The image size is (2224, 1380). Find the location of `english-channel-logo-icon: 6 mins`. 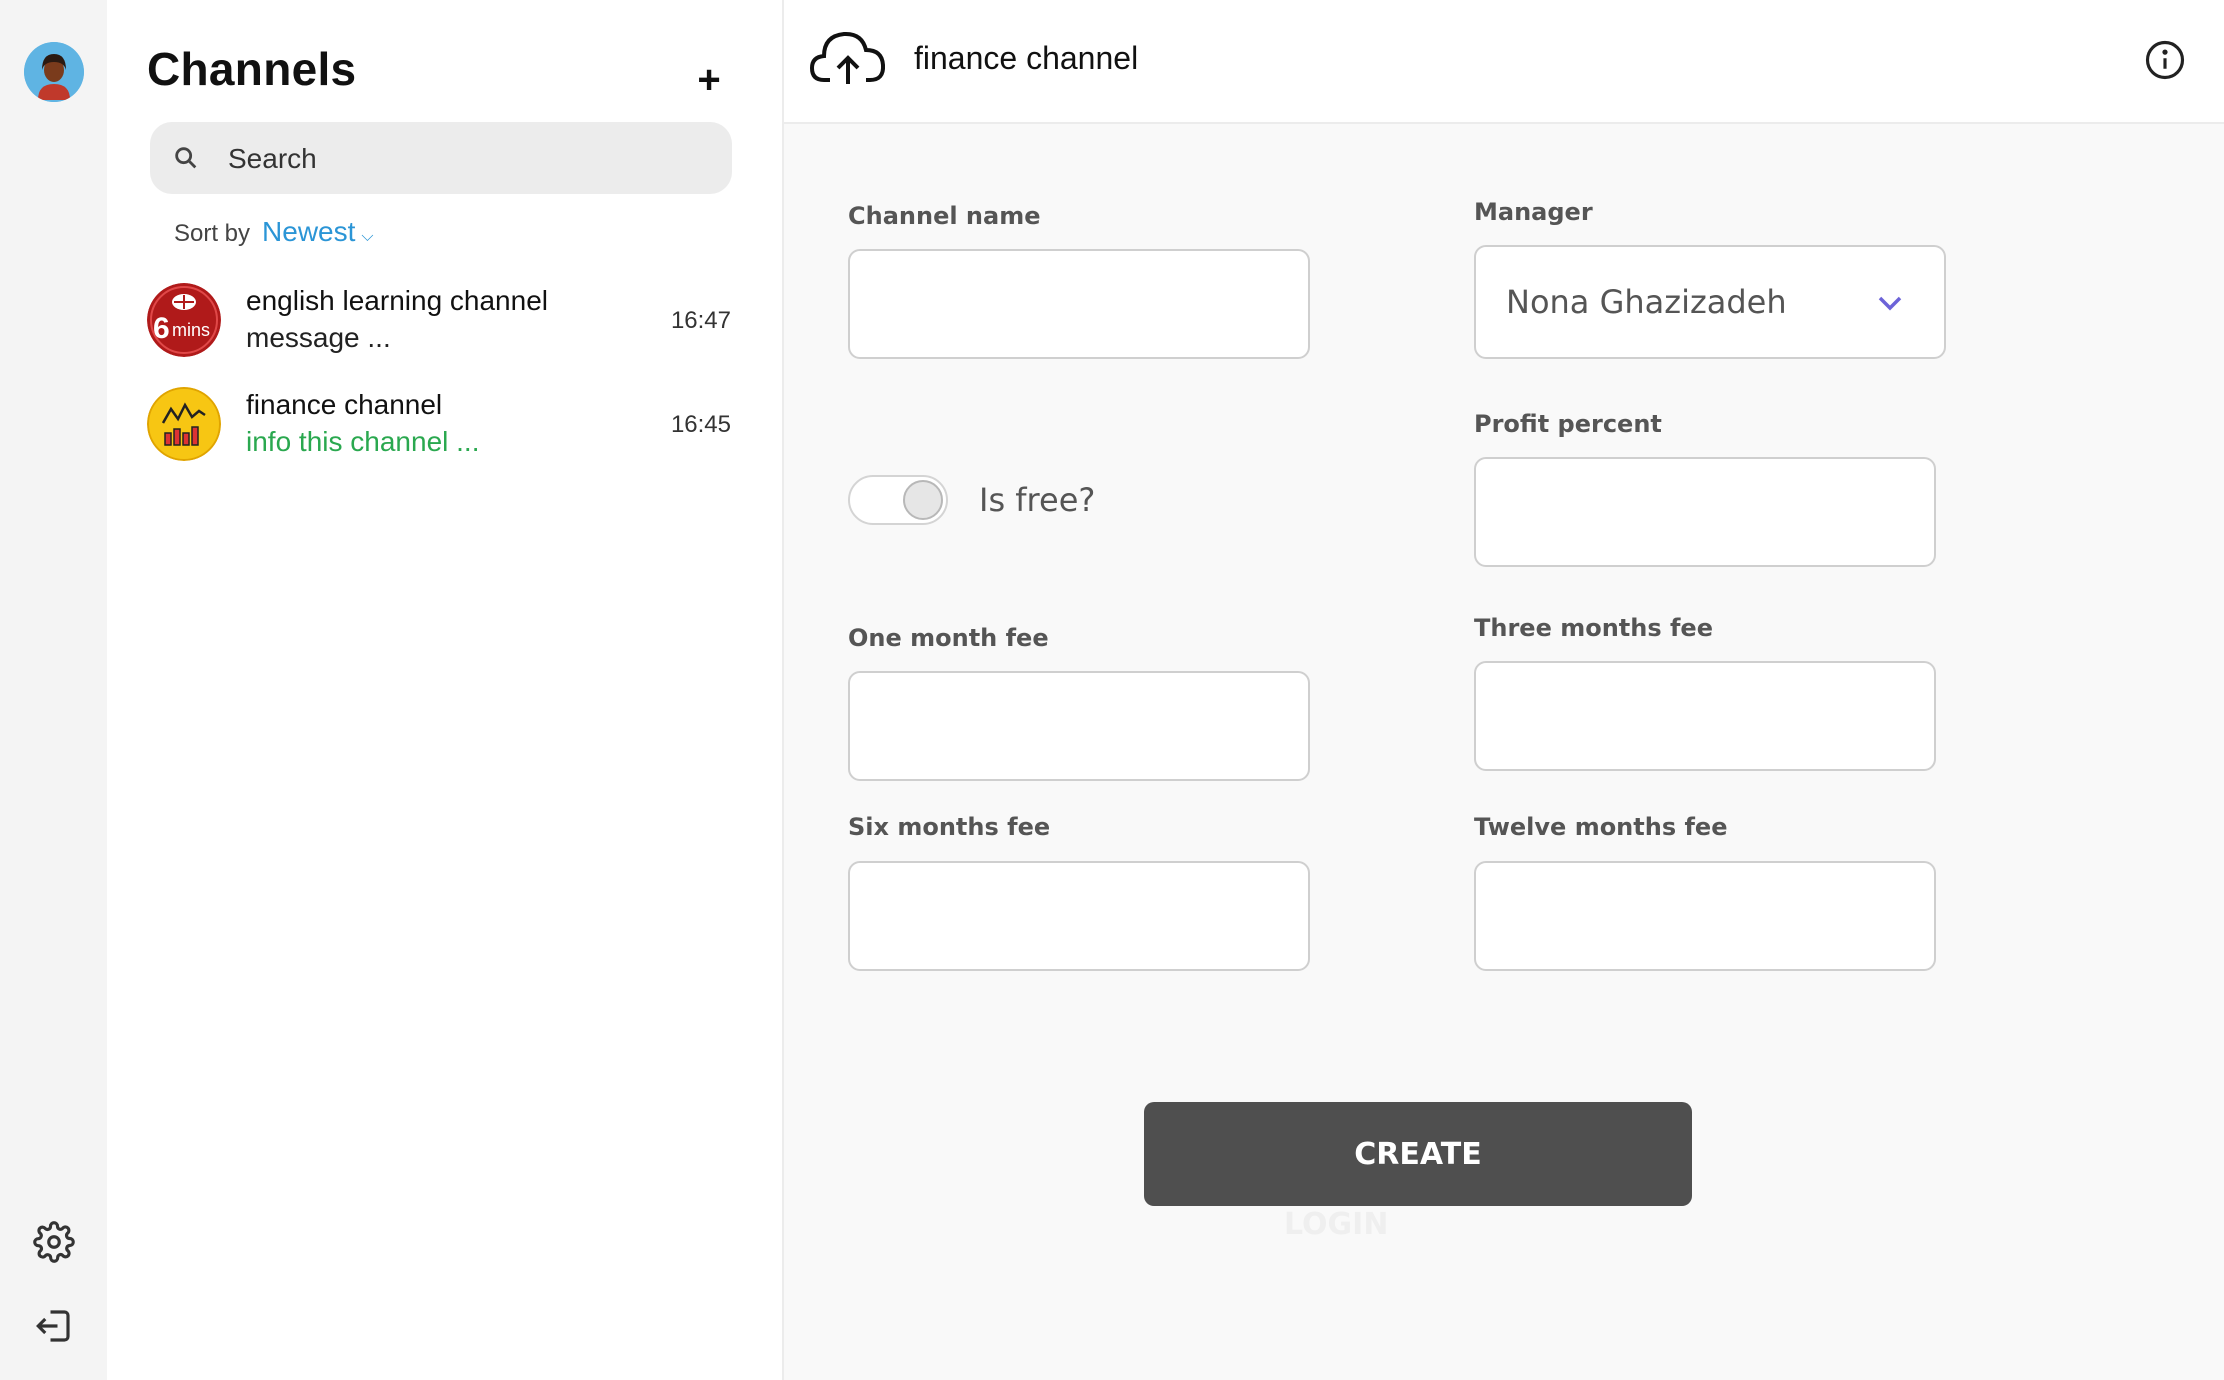

english-channel-logo-icon: 6 mins is located at coordinates (184, 320).